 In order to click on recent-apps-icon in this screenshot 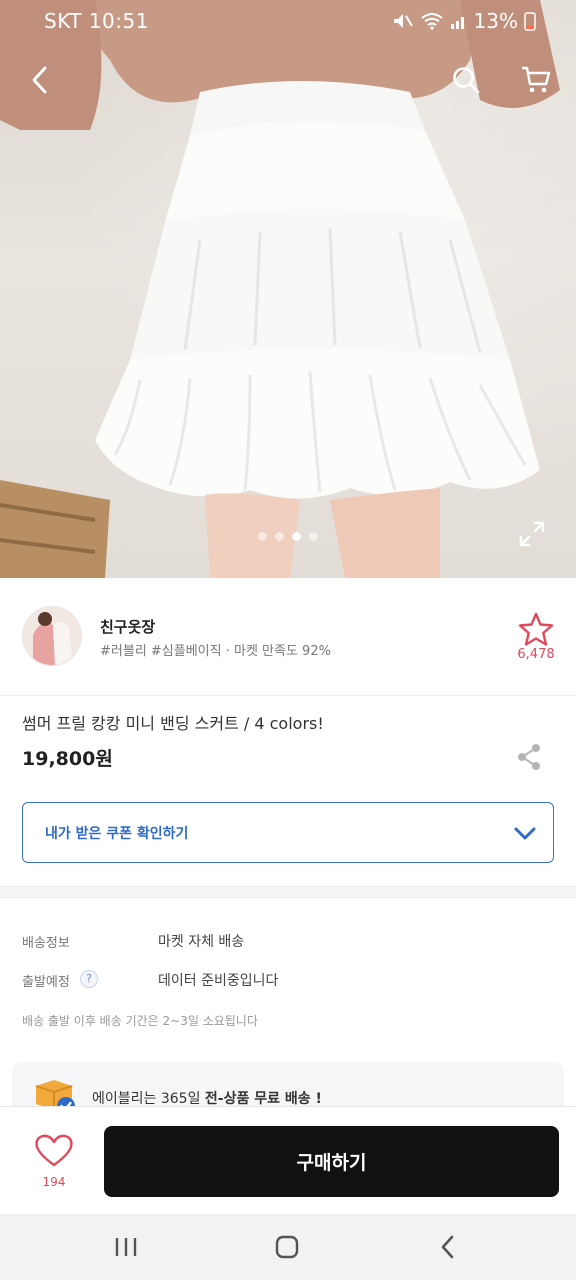, I will do `click(126, 1247)`.